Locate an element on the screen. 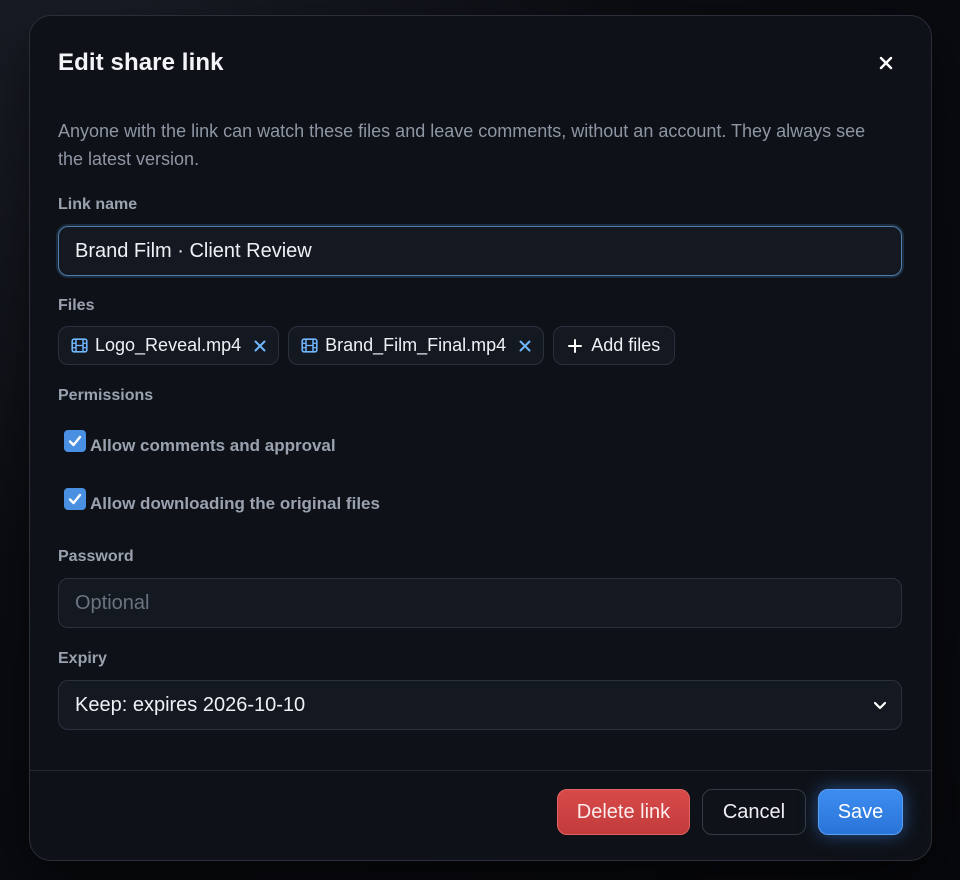  permission-download-row: Allow downloading the original files is located at coordinates (222, 501).